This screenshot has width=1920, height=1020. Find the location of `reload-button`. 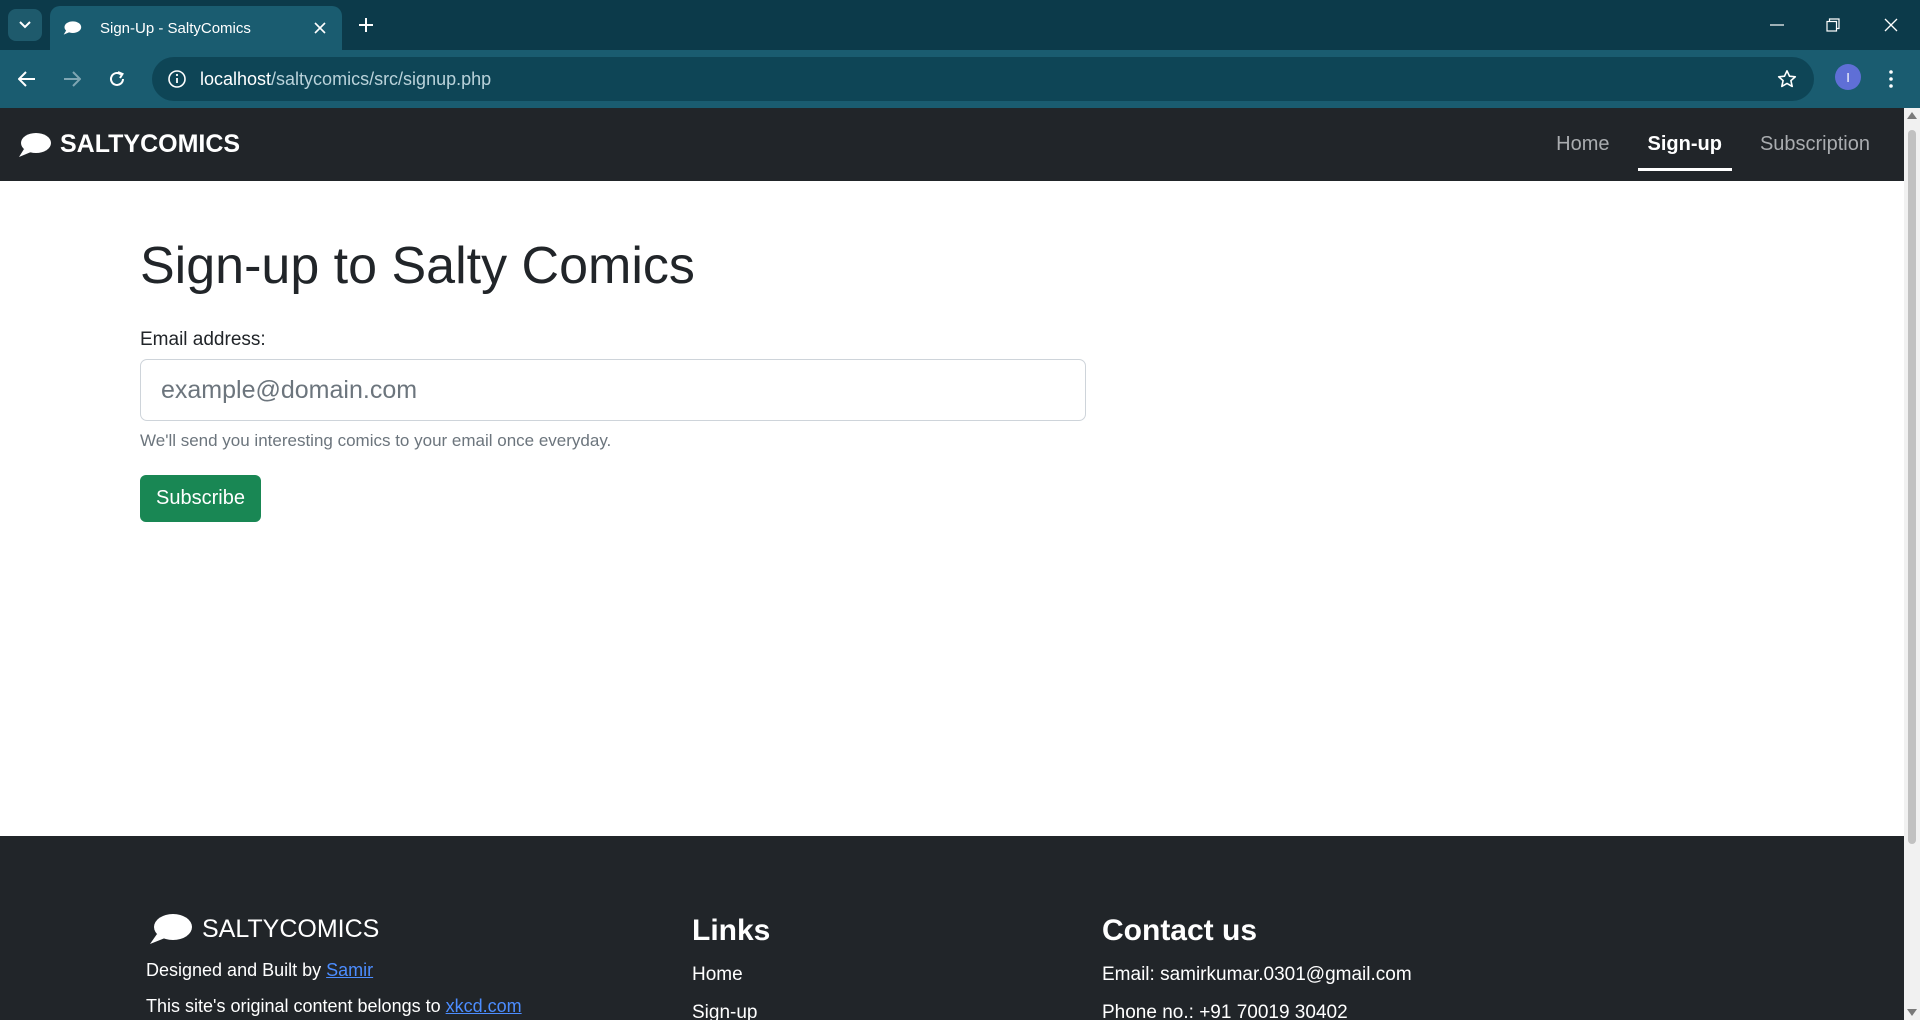

reload-button is located at coordinates (117, 79).